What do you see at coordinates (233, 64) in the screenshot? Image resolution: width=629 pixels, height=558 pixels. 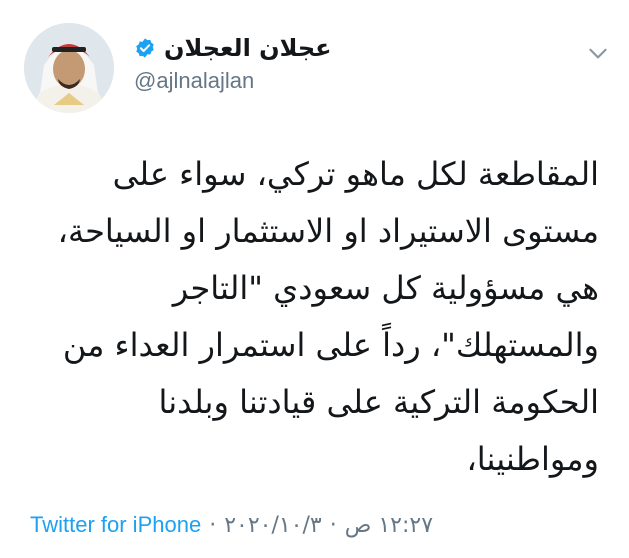 I see `author-info: عجلان العجلان @ajlnalajlan` at bounding box center [233, 64].